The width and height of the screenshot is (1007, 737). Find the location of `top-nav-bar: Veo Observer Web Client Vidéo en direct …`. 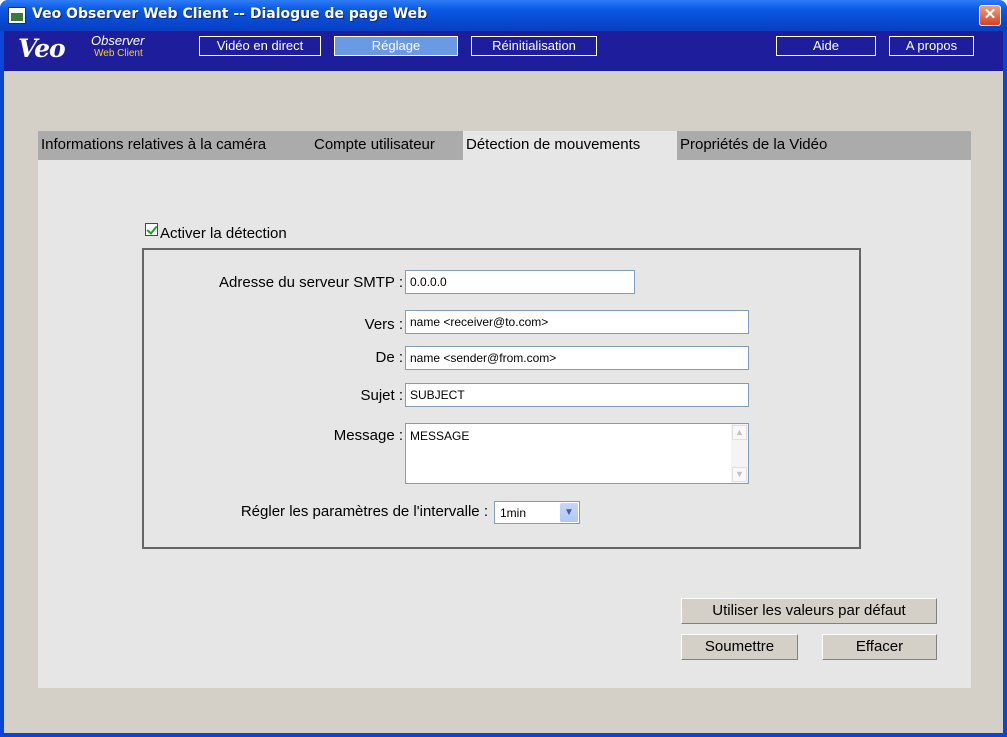

top-nav-bar: Veo Observer Web Client Vidéo en direct … is located at coordinates (503, 51).